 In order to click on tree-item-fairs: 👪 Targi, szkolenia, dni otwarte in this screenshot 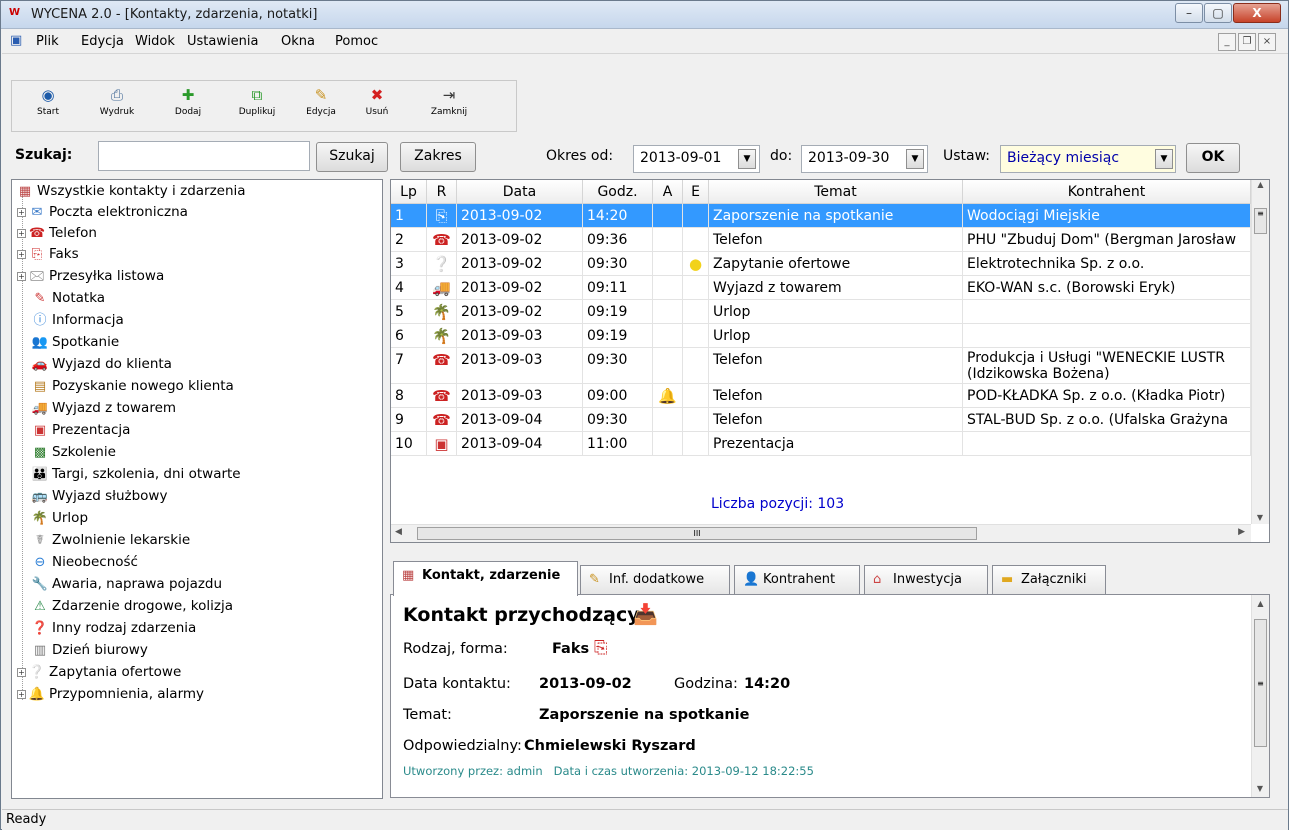, I will do `click(136, 474)`.